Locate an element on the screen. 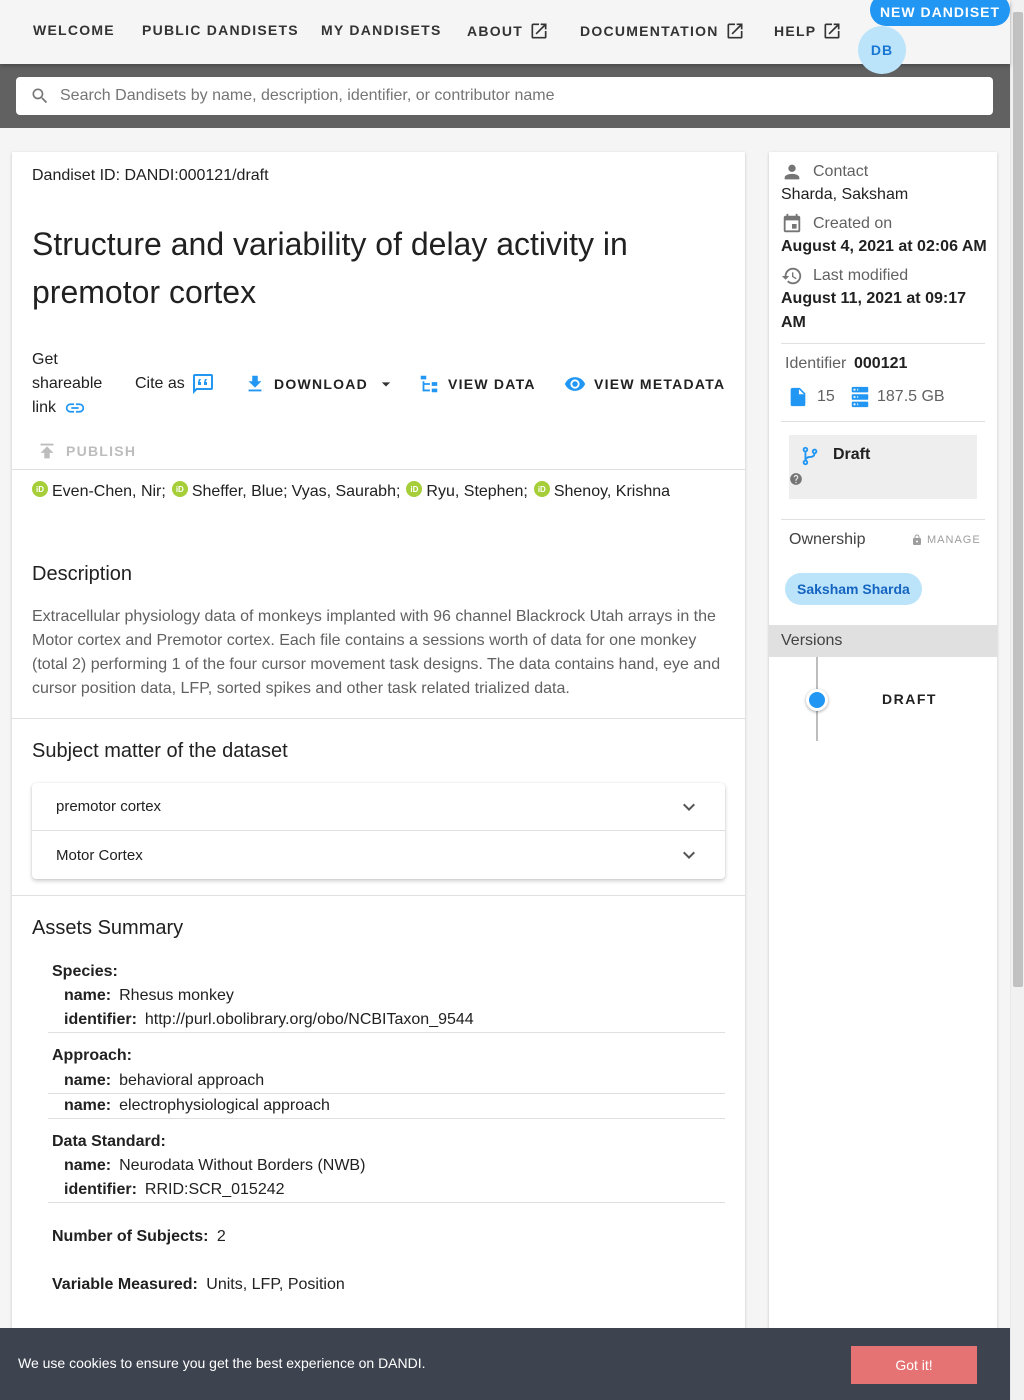  dataset-size-value: 187.5 GB is located at coordinates (911, 396).